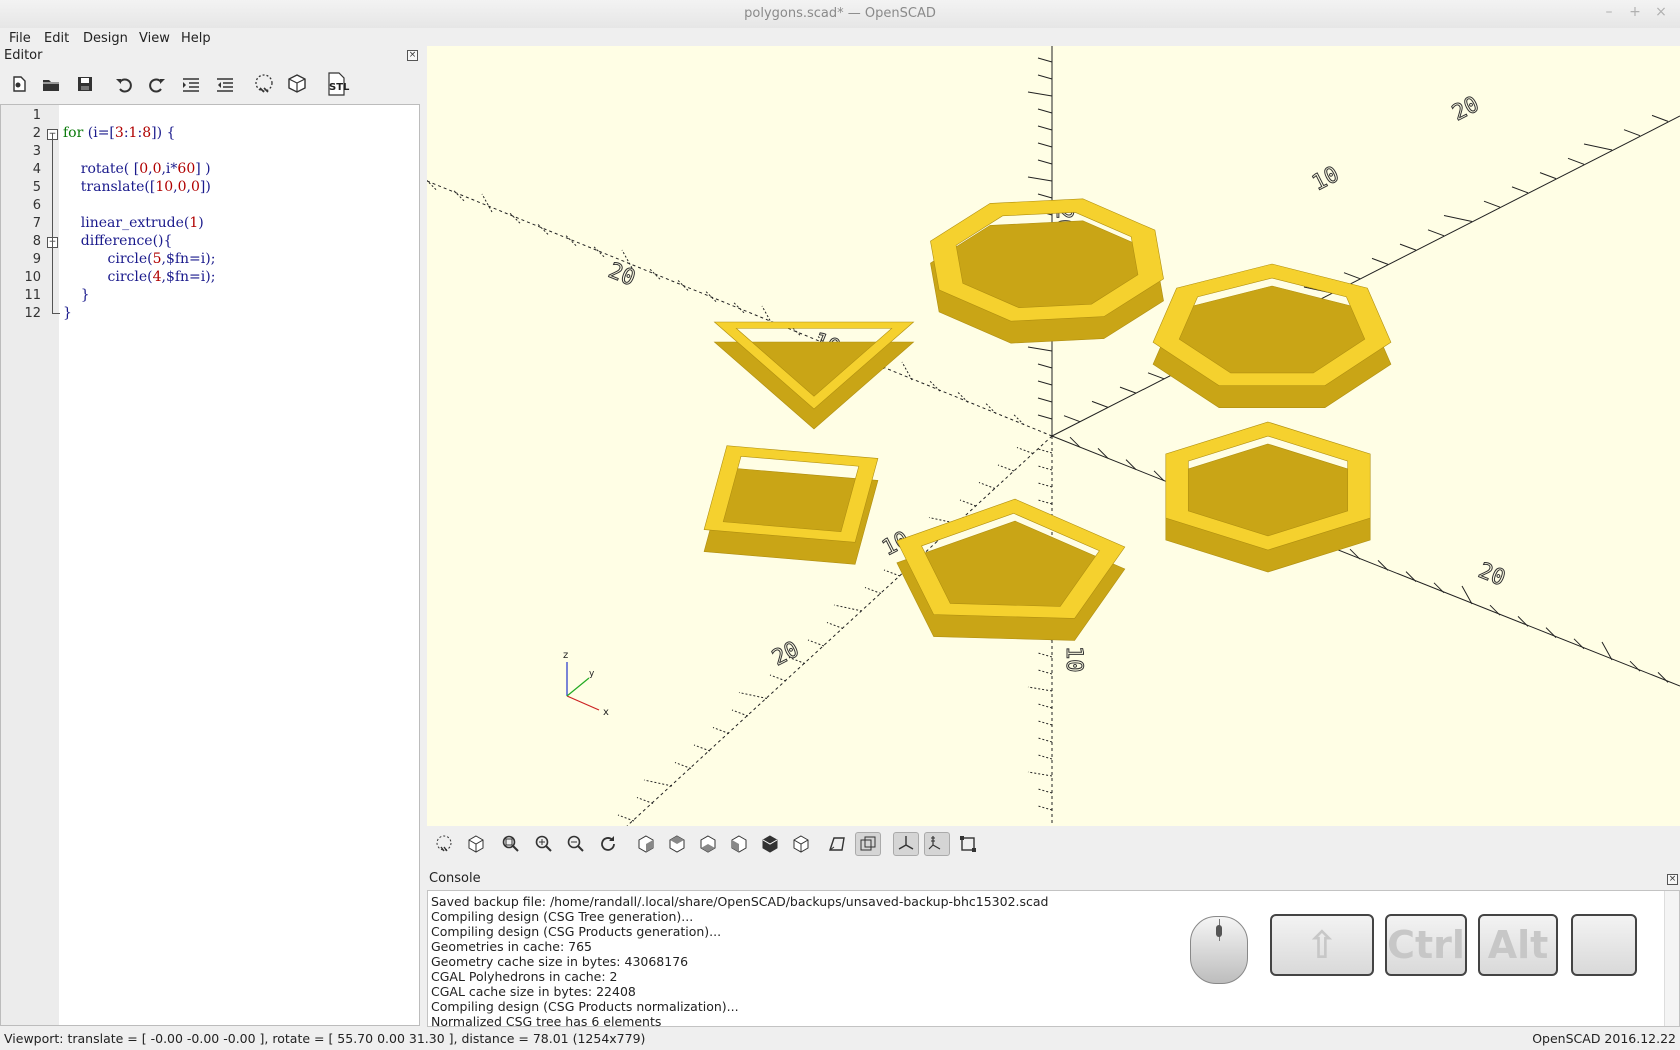  Describe the element at coordinates (1635, 12) in the screenshot. I see `maximize-icon: +` at that location.